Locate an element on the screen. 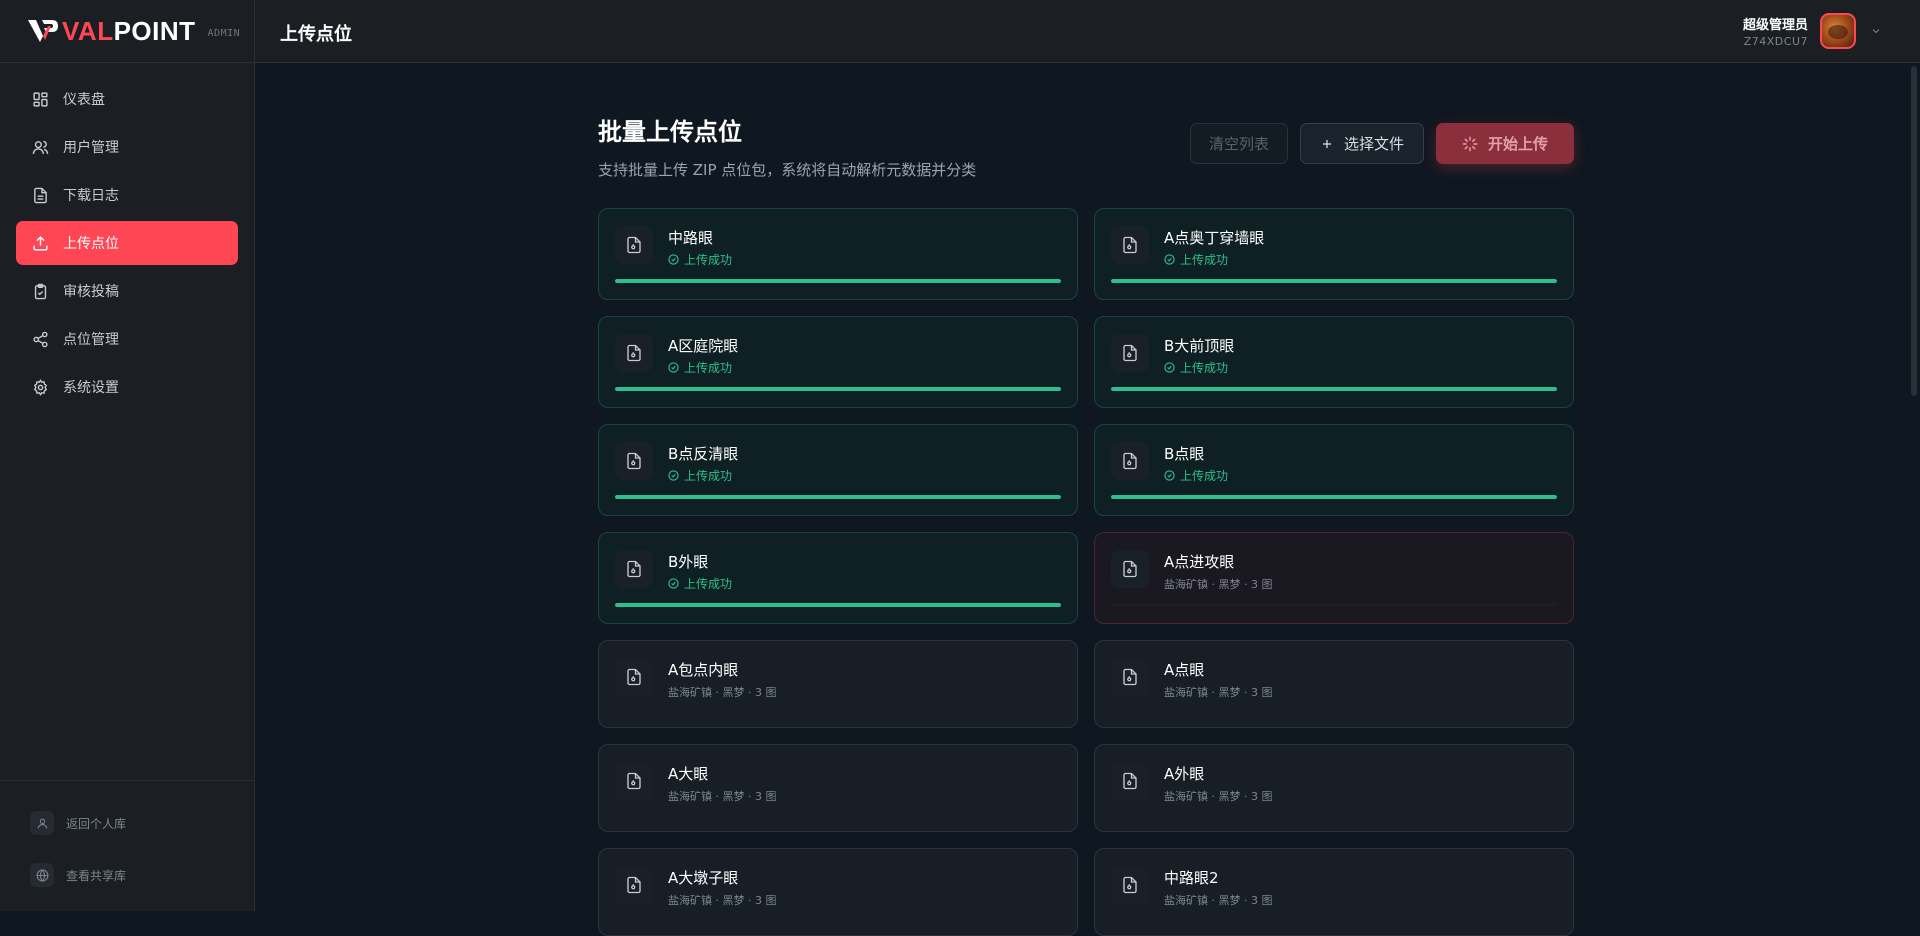 Image resolution: width=1920 pixels, height=936 pixels. sidebar-item-dashboard: 仪表盘 is located at coordinates (127, 99).